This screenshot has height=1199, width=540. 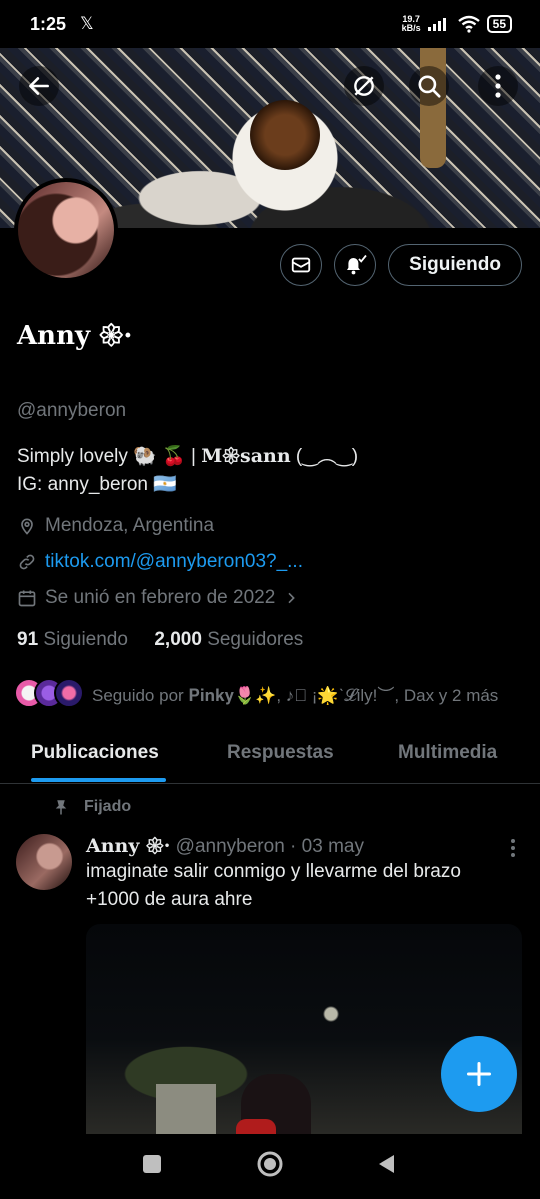 I want to click on active-tab-indicator, so click(x=98, y=780).